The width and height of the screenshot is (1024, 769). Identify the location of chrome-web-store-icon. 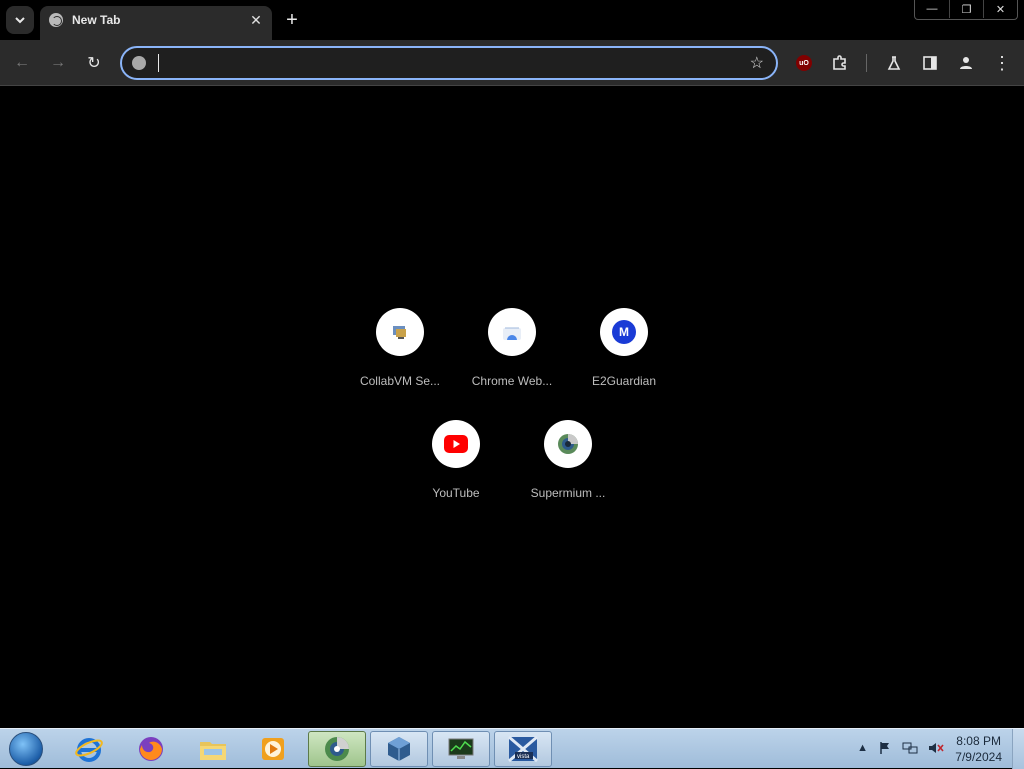
(512, 332).